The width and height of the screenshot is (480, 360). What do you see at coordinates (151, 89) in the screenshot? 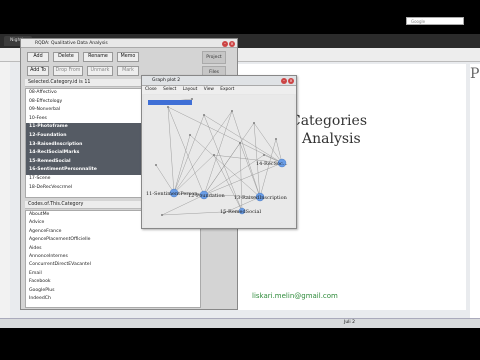
I see `menu-close: Close` at bounding box center [151, 89].